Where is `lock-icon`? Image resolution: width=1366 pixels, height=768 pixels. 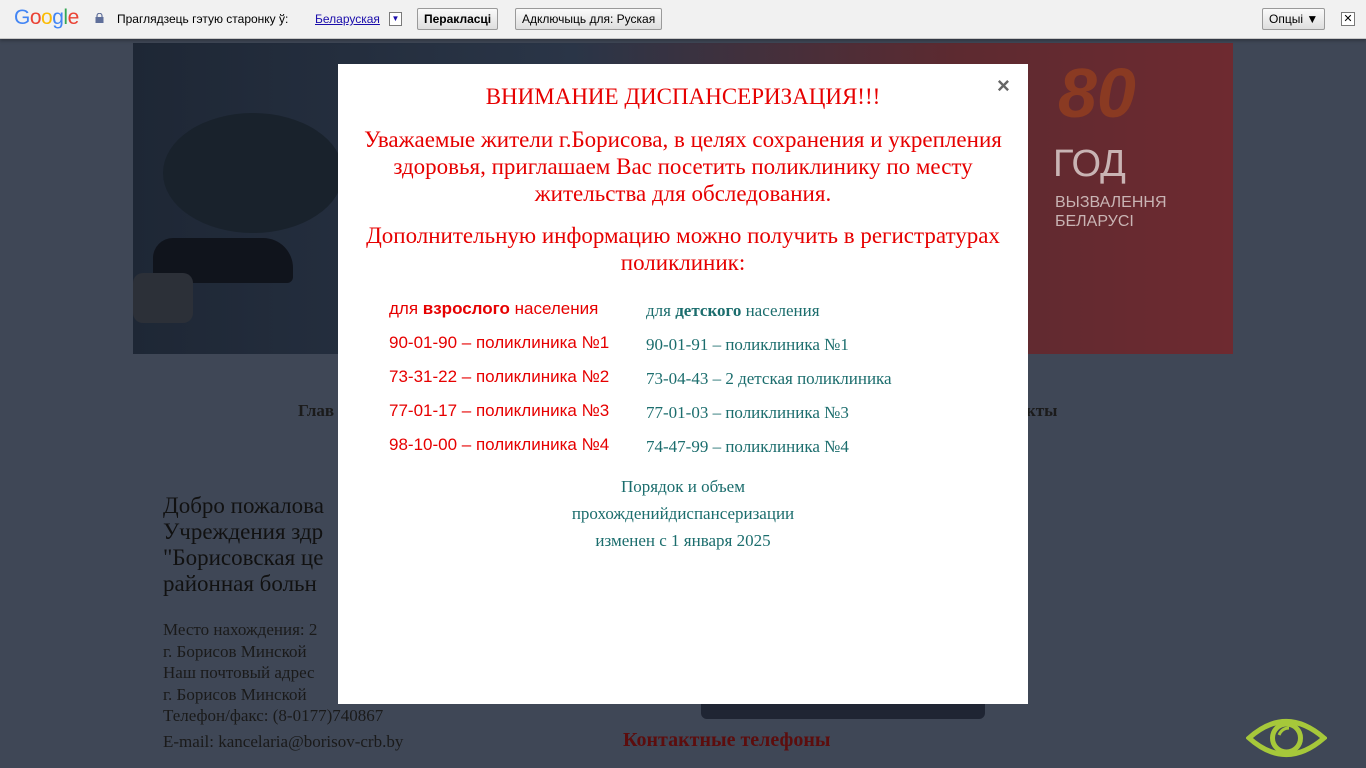 lock-icon is located at coordinates (99, 18).